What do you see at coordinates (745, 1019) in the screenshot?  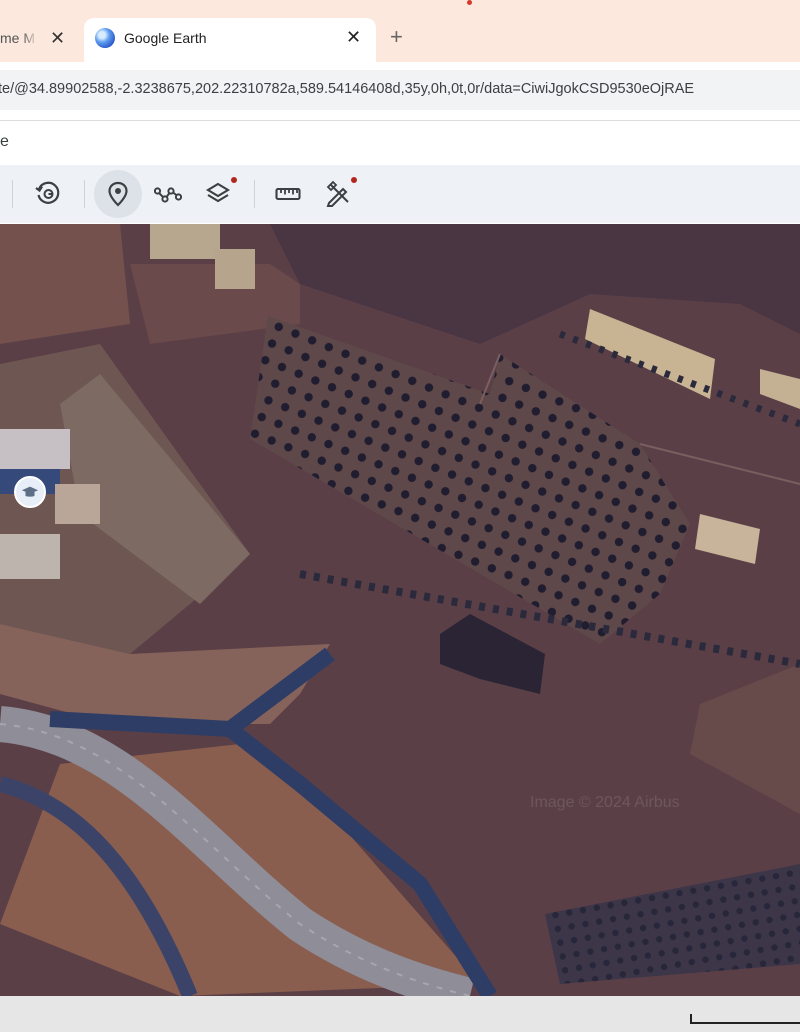 I see `scale-bar` at bounding box center [745, 1019].